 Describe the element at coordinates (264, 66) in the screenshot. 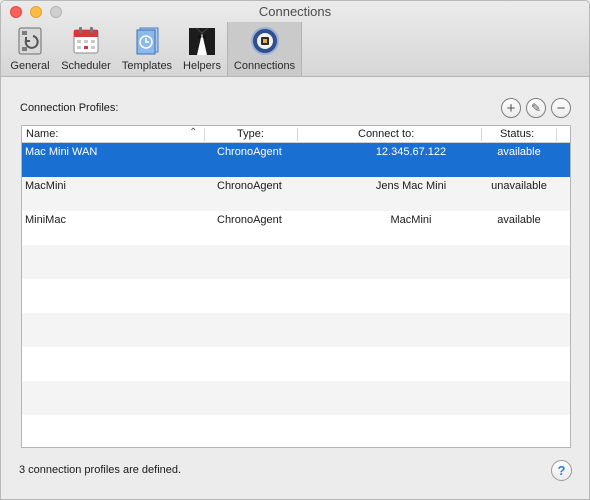

I see `toolbar-connections-label: Connections` at that location.